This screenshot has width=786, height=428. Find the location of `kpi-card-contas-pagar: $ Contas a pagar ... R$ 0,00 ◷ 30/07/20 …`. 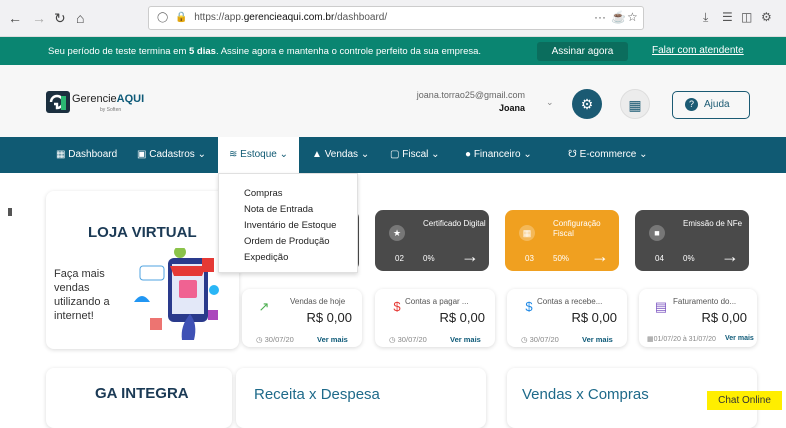

kpi-card-contas-pagar: $ Contas a pagar ... R$ 0,00 ◷ 30/07/20 … is located at coordinates (435, 318).